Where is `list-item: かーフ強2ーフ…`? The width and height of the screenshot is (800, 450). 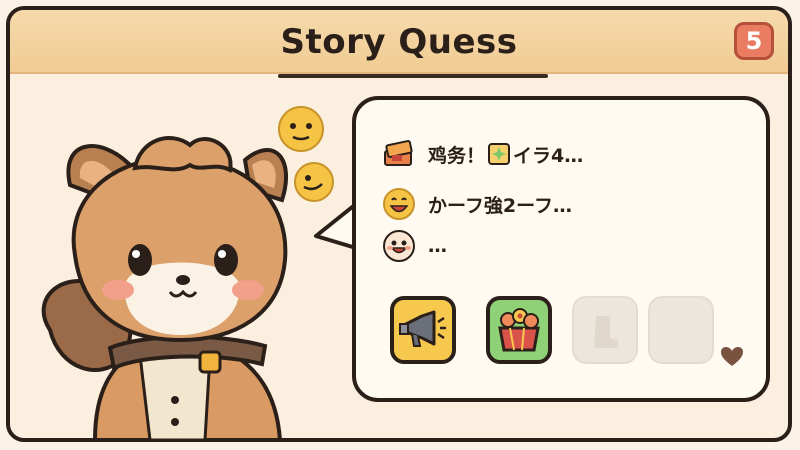 list-item: かーフ強2ーフ… is located at coordinates (477, 204).